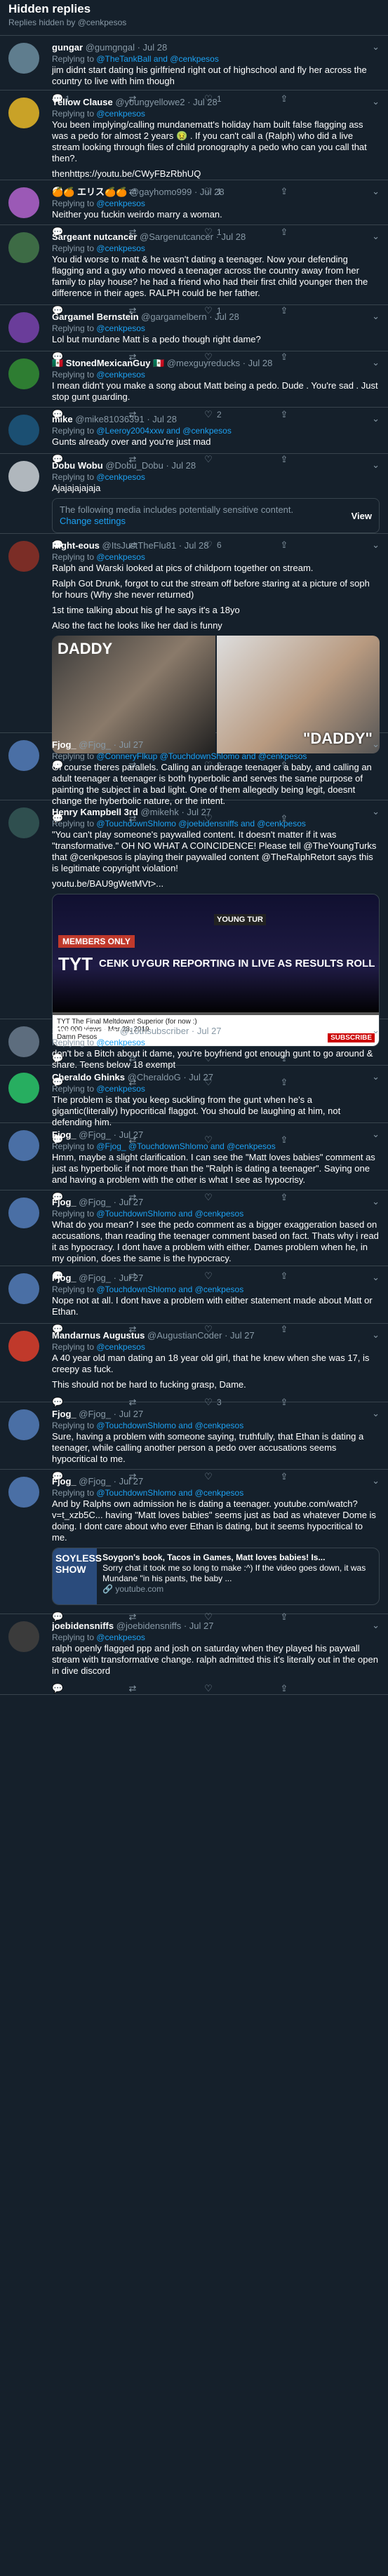 The width and height of the screenshot is (388, 2576). I want to click on display-name: Right-eous, so click(76, 545).